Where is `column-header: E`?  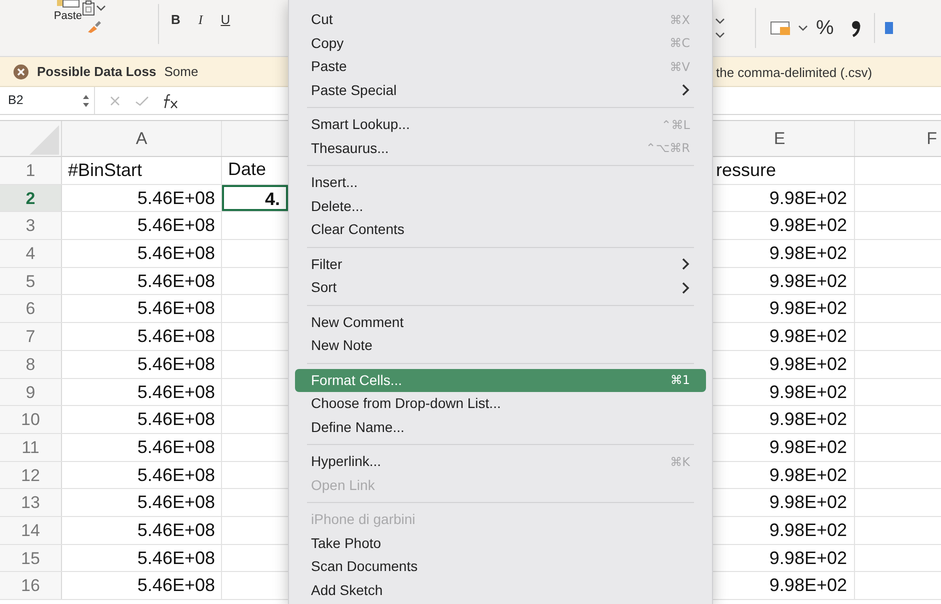 column-header: E is located at coordinates (780, 138).